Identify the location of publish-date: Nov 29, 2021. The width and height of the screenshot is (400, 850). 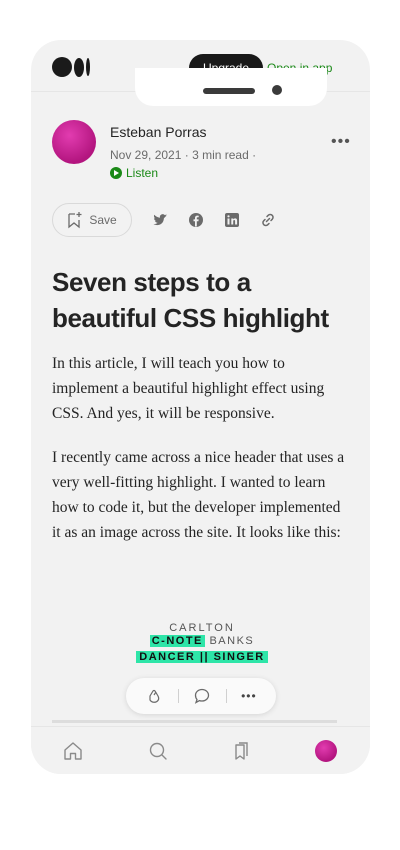
(146, 155).